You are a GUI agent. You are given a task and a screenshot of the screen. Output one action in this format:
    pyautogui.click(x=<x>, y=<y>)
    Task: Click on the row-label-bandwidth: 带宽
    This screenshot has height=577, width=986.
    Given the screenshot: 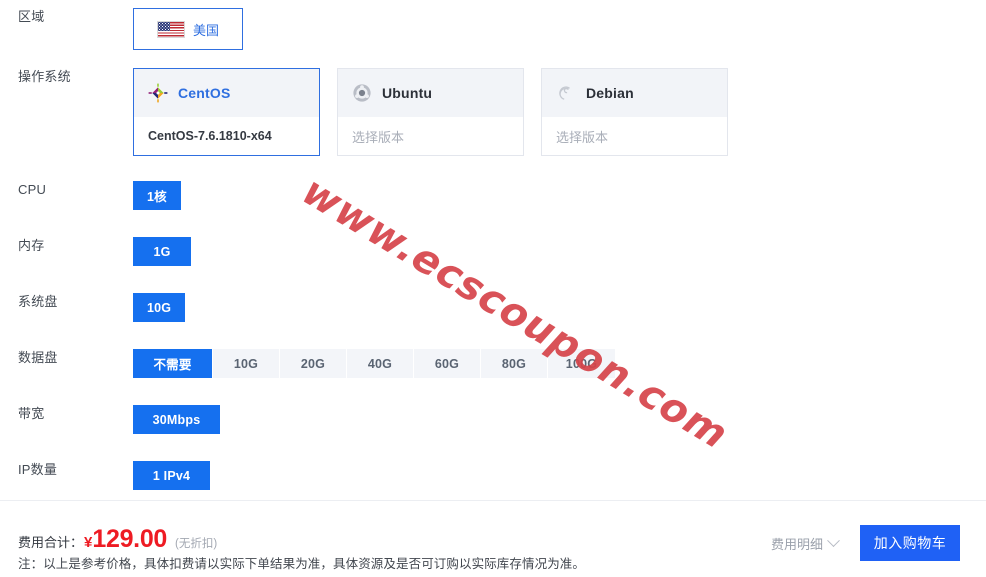 What is the action you would take?
    pyautogui.click(x=31, y=413)
    